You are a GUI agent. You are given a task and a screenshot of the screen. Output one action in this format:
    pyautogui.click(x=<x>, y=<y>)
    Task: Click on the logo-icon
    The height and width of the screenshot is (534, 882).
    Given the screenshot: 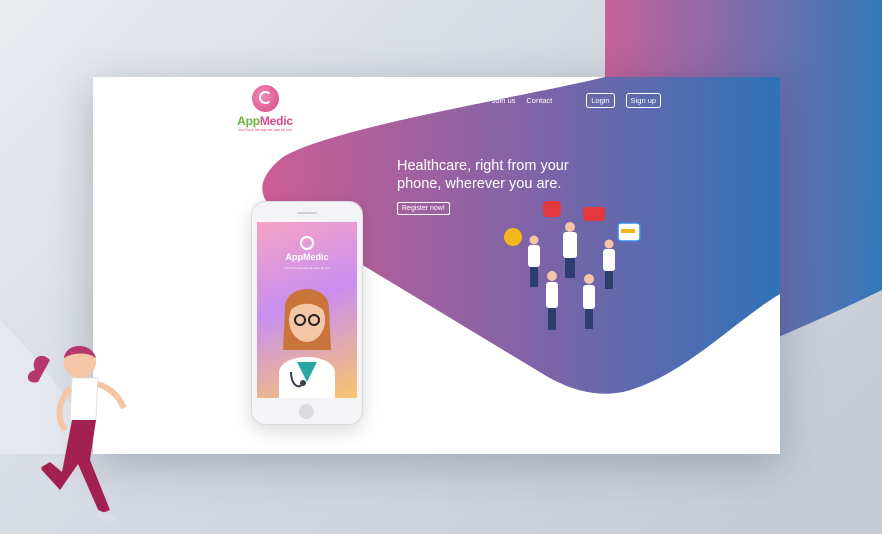 What is the action you would take?
    pyautogui.click(x=265, y=98)
    